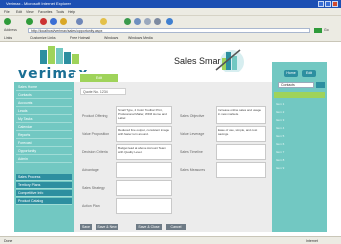 Image resolution: width=341 pixels, height=244 pixels. Describe the element at coordinates (103, 21) in the screenshot. I see `favorites-icon` at that location.